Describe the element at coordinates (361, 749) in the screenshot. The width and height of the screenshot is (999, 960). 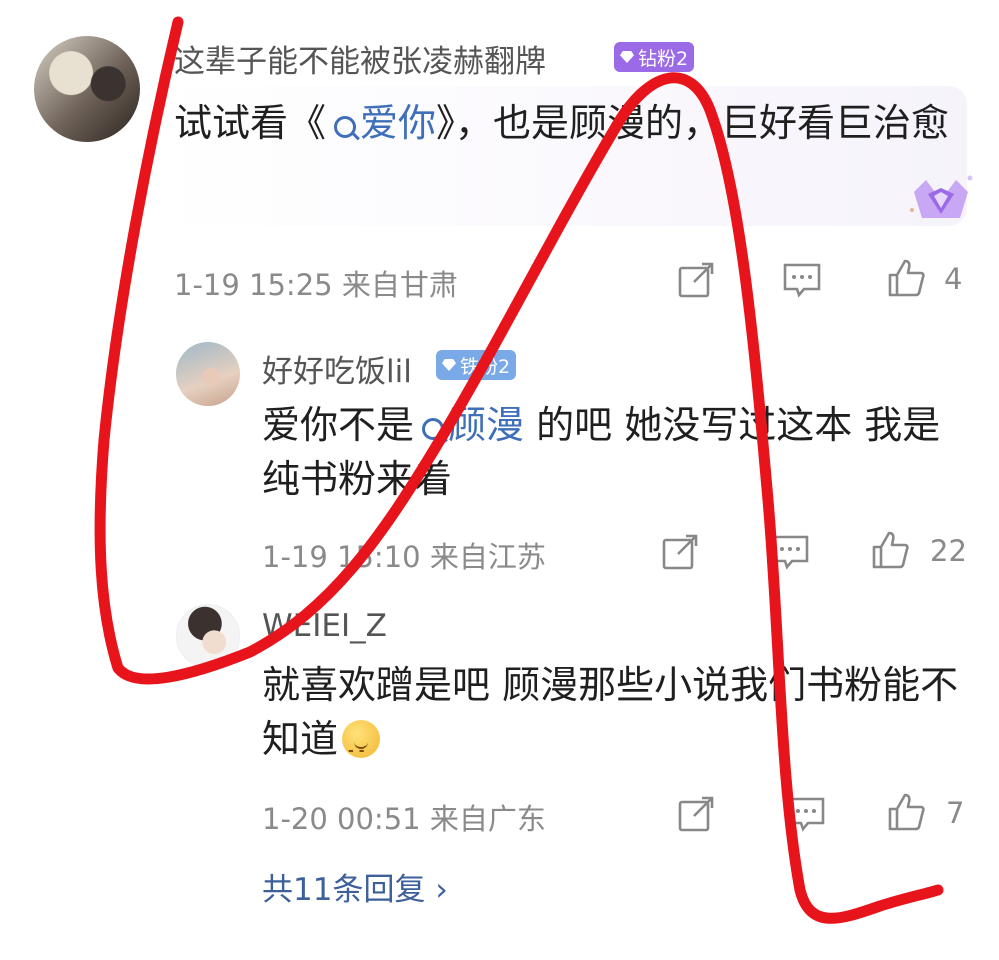
I see `sleepy-face-emoji-icon` at that location.